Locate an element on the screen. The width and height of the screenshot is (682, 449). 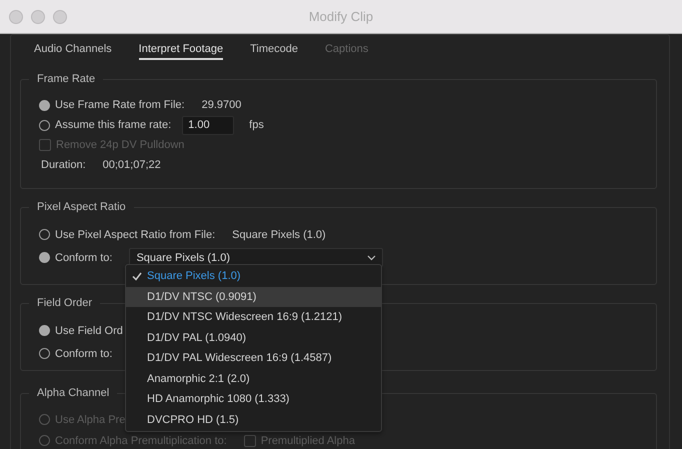
section-title: Alpha Channel is located at coordinates (73, 393).